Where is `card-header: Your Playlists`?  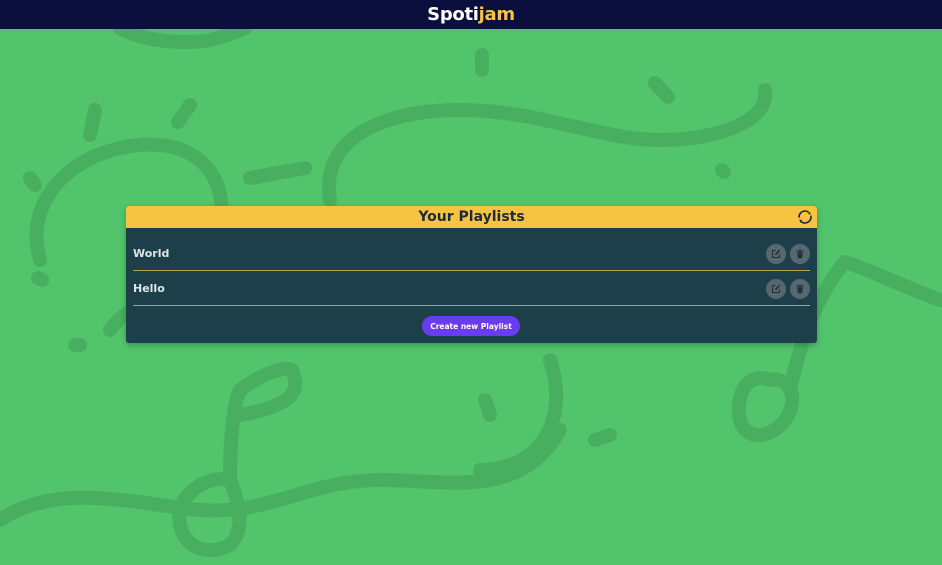 card-header: Your Playlists is located at coordinates (471, 217).